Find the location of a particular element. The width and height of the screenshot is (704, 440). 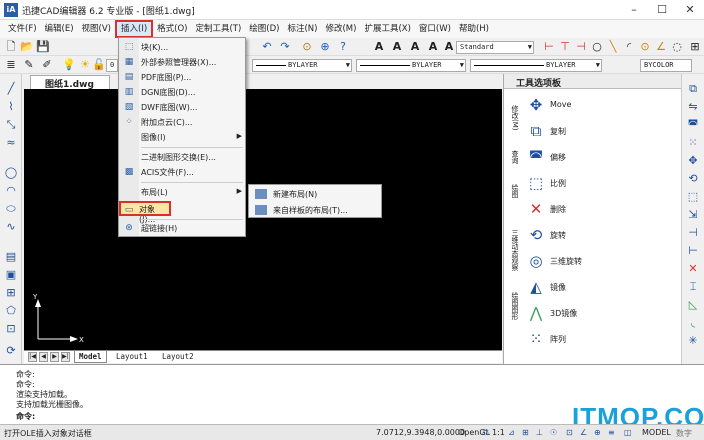

extend-tool-icon: ⊢ is located at coordinates (693, 251).